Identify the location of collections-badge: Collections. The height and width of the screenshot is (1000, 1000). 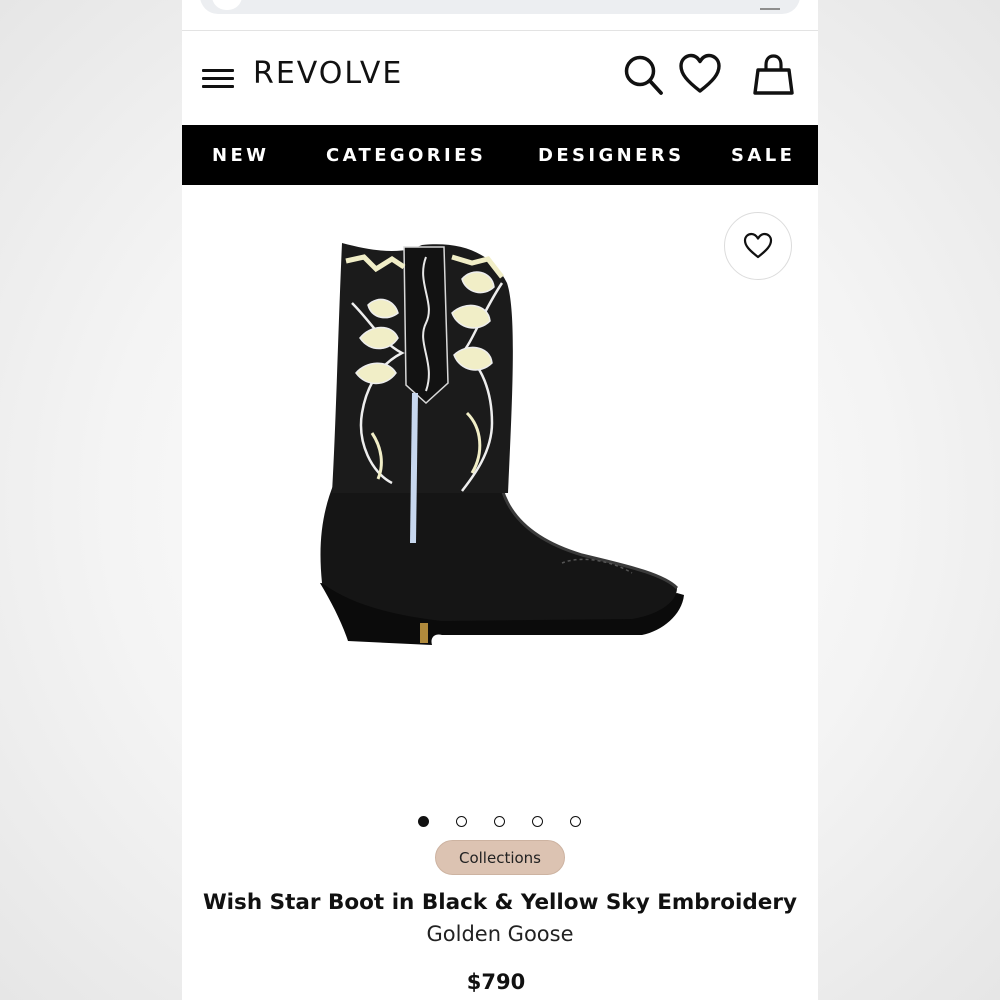
(500, 857).